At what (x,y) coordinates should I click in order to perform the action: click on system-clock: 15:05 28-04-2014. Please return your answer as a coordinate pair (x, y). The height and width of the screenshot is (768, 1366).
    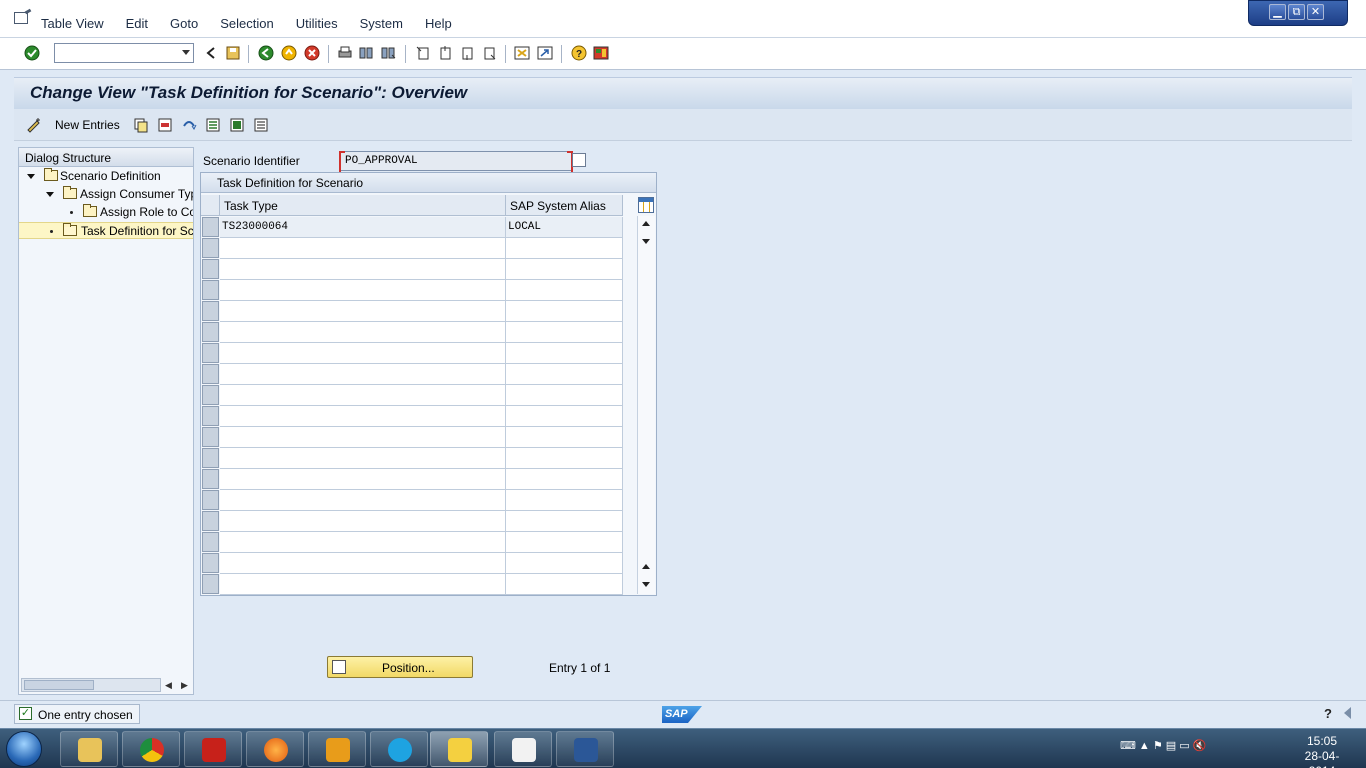
    Looking at the image, I should click on (1322, 751).